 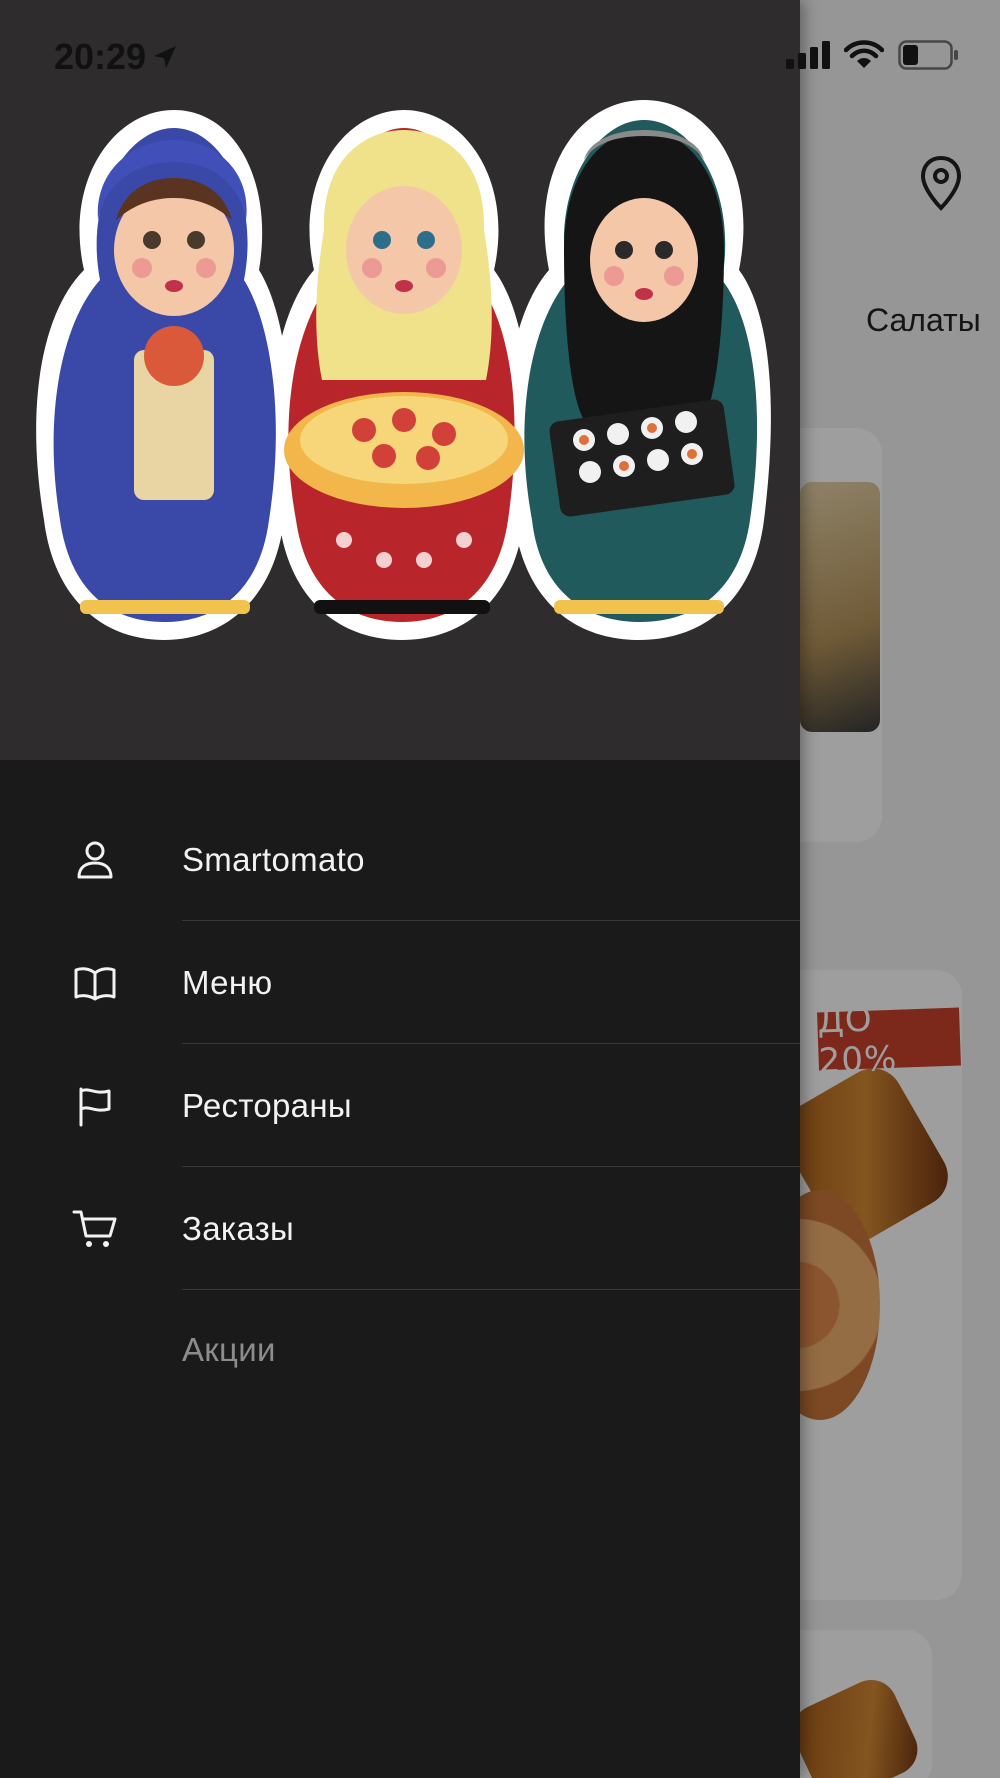 What do you see at coordinates (400, 982) in the screenshot?
I see `menu-item-menu: Меню` at bounding box center [400, 982].